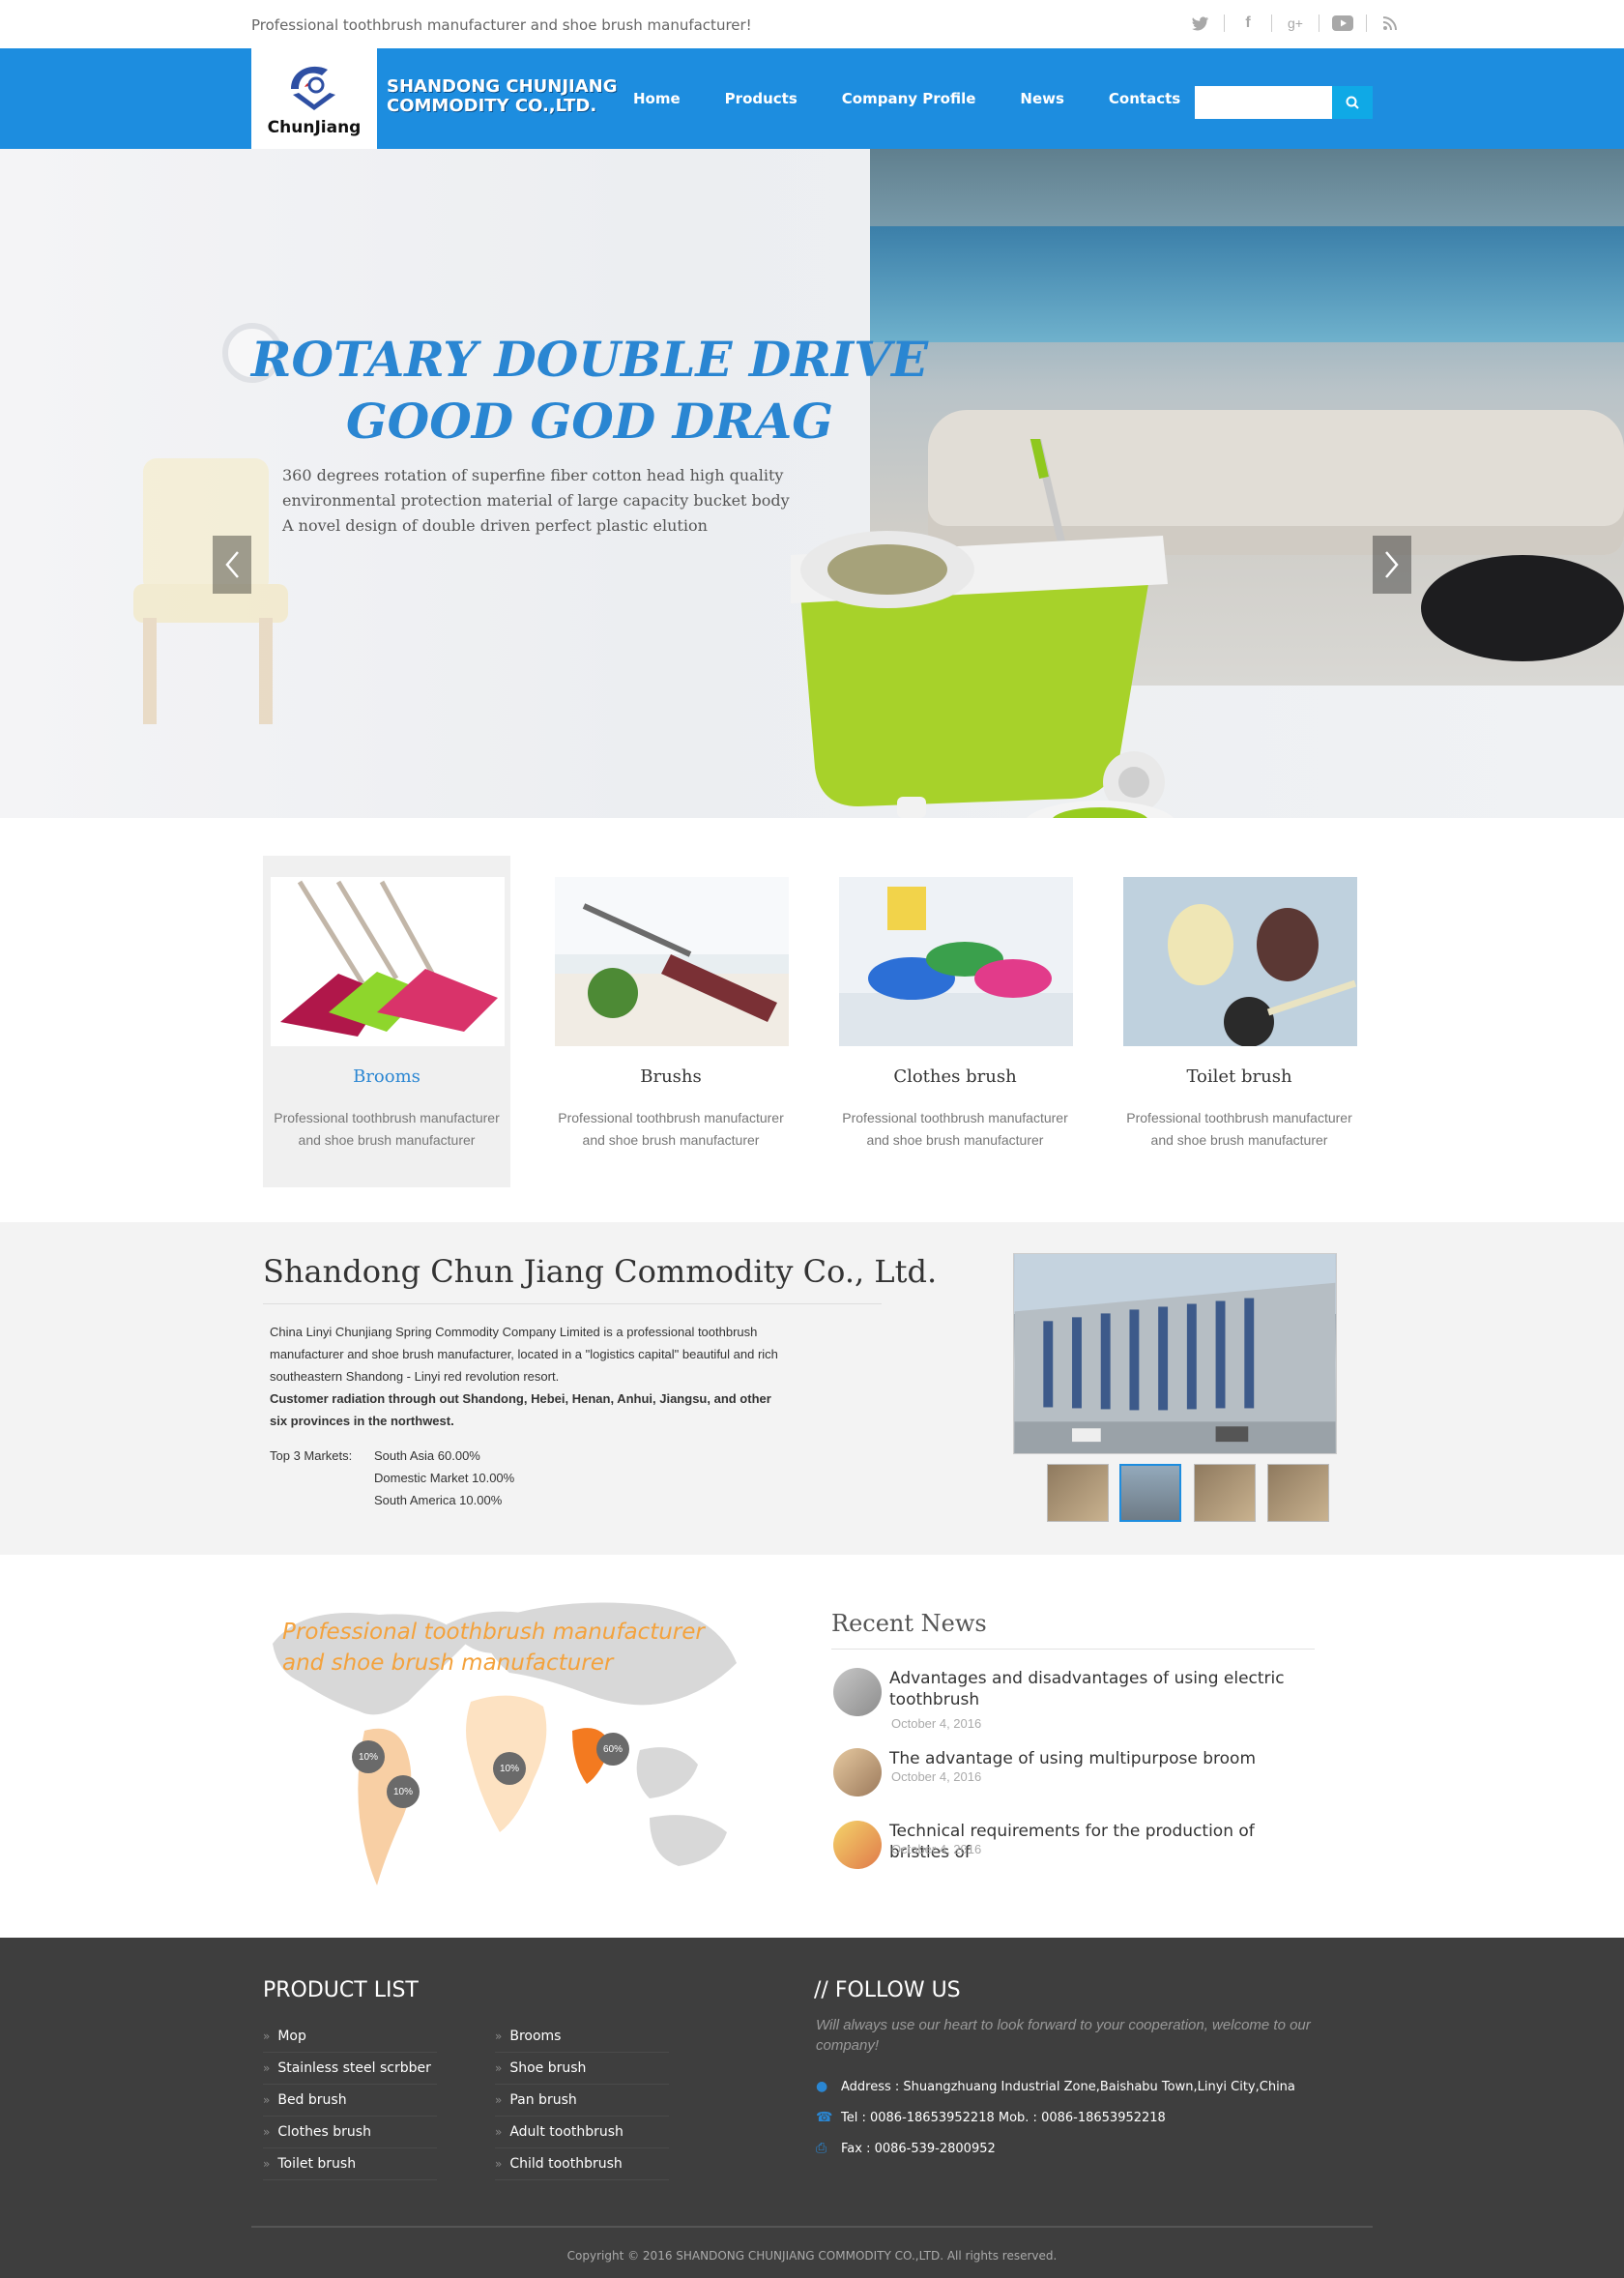 This screenshot has width=1624, height=2278. What do you see at coordinates (955, 1076) in the screenshot?
I see `category-title: Clothes brush` at bounding box center [955, 1076].